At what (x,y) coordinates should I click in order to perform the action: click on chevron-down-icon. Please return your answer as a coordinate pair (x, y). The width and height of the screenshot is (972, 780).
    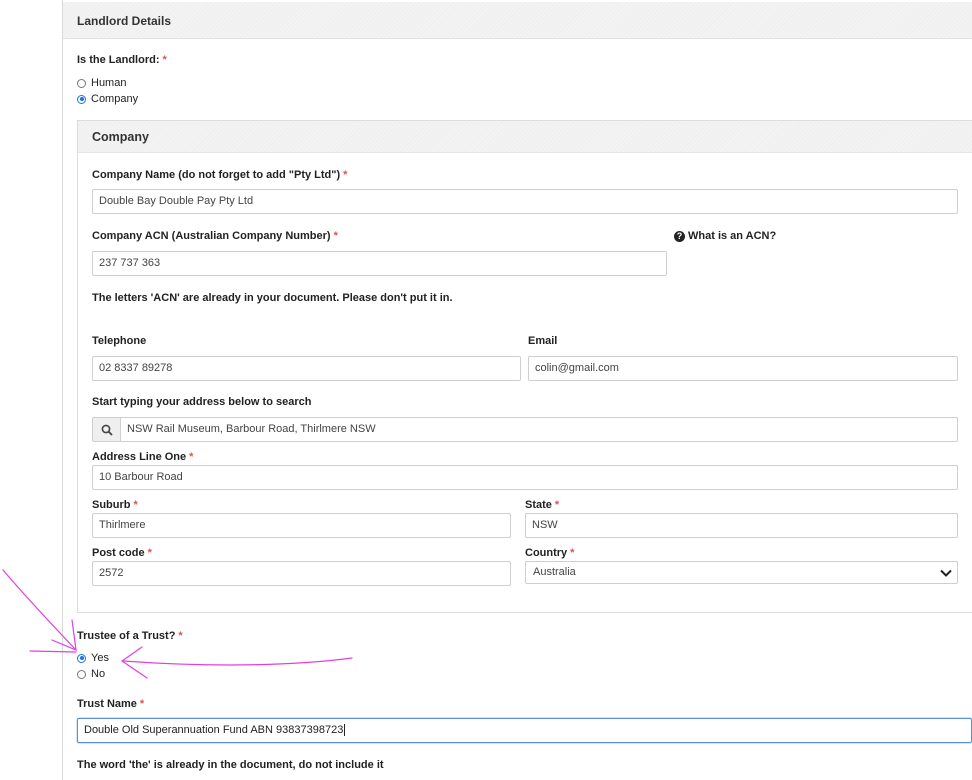
    Looking at the image, I should click on (946, 573).